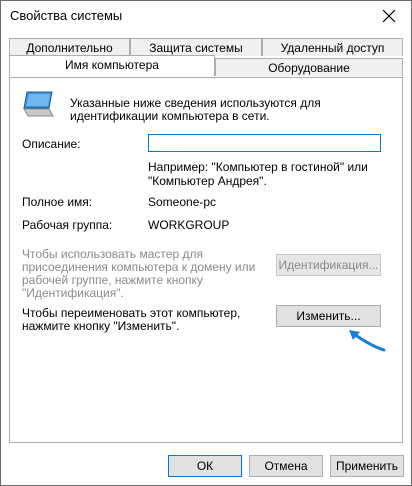 This screenshot has width=412, height=486. I want to click on cancel-button: Отмена, so click(286, 466).